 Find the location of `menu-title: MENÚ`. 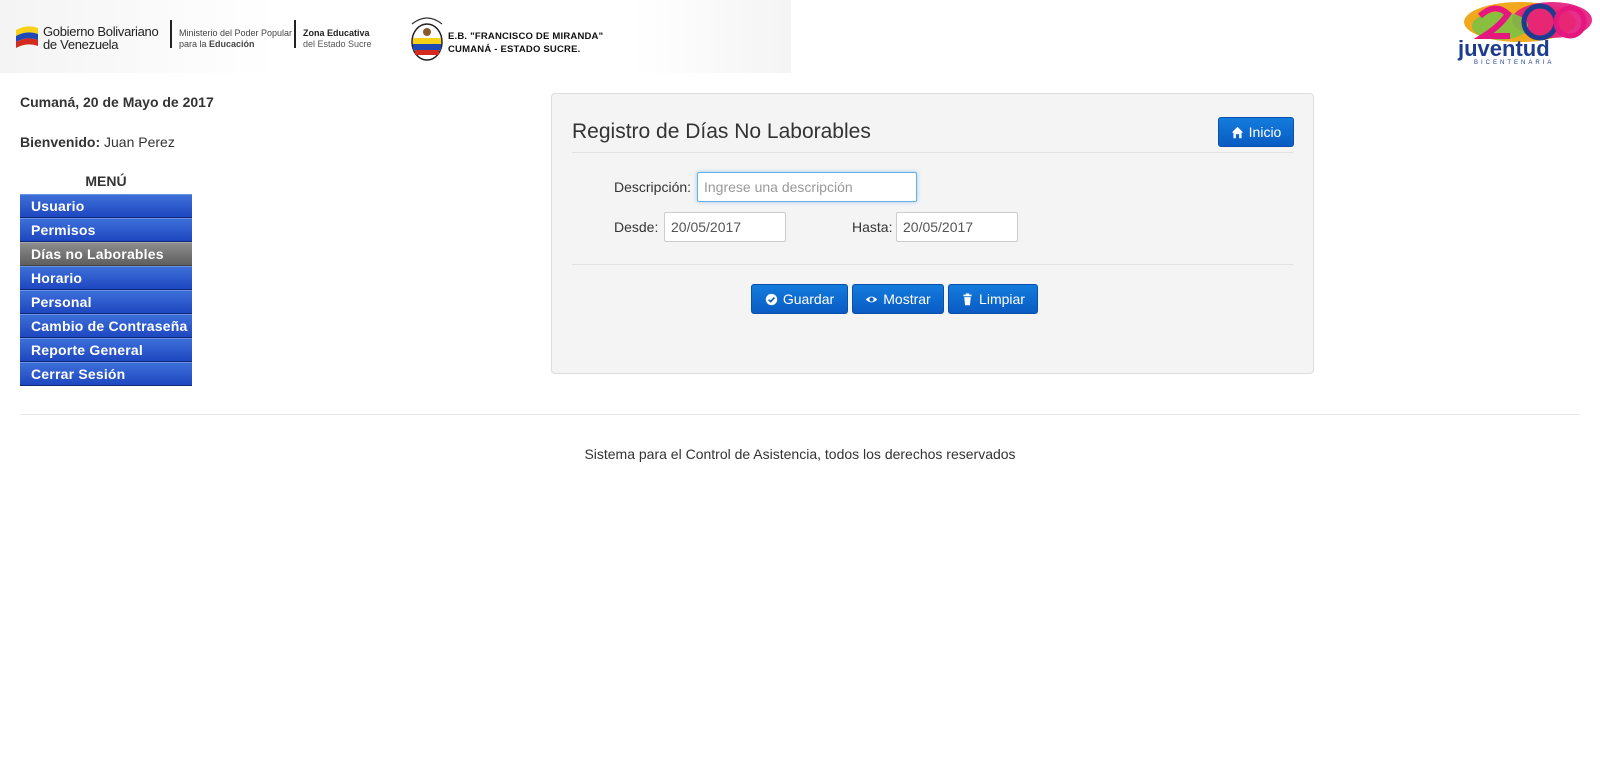

menu-title: MENÚ is located at coordinates (106, 181).